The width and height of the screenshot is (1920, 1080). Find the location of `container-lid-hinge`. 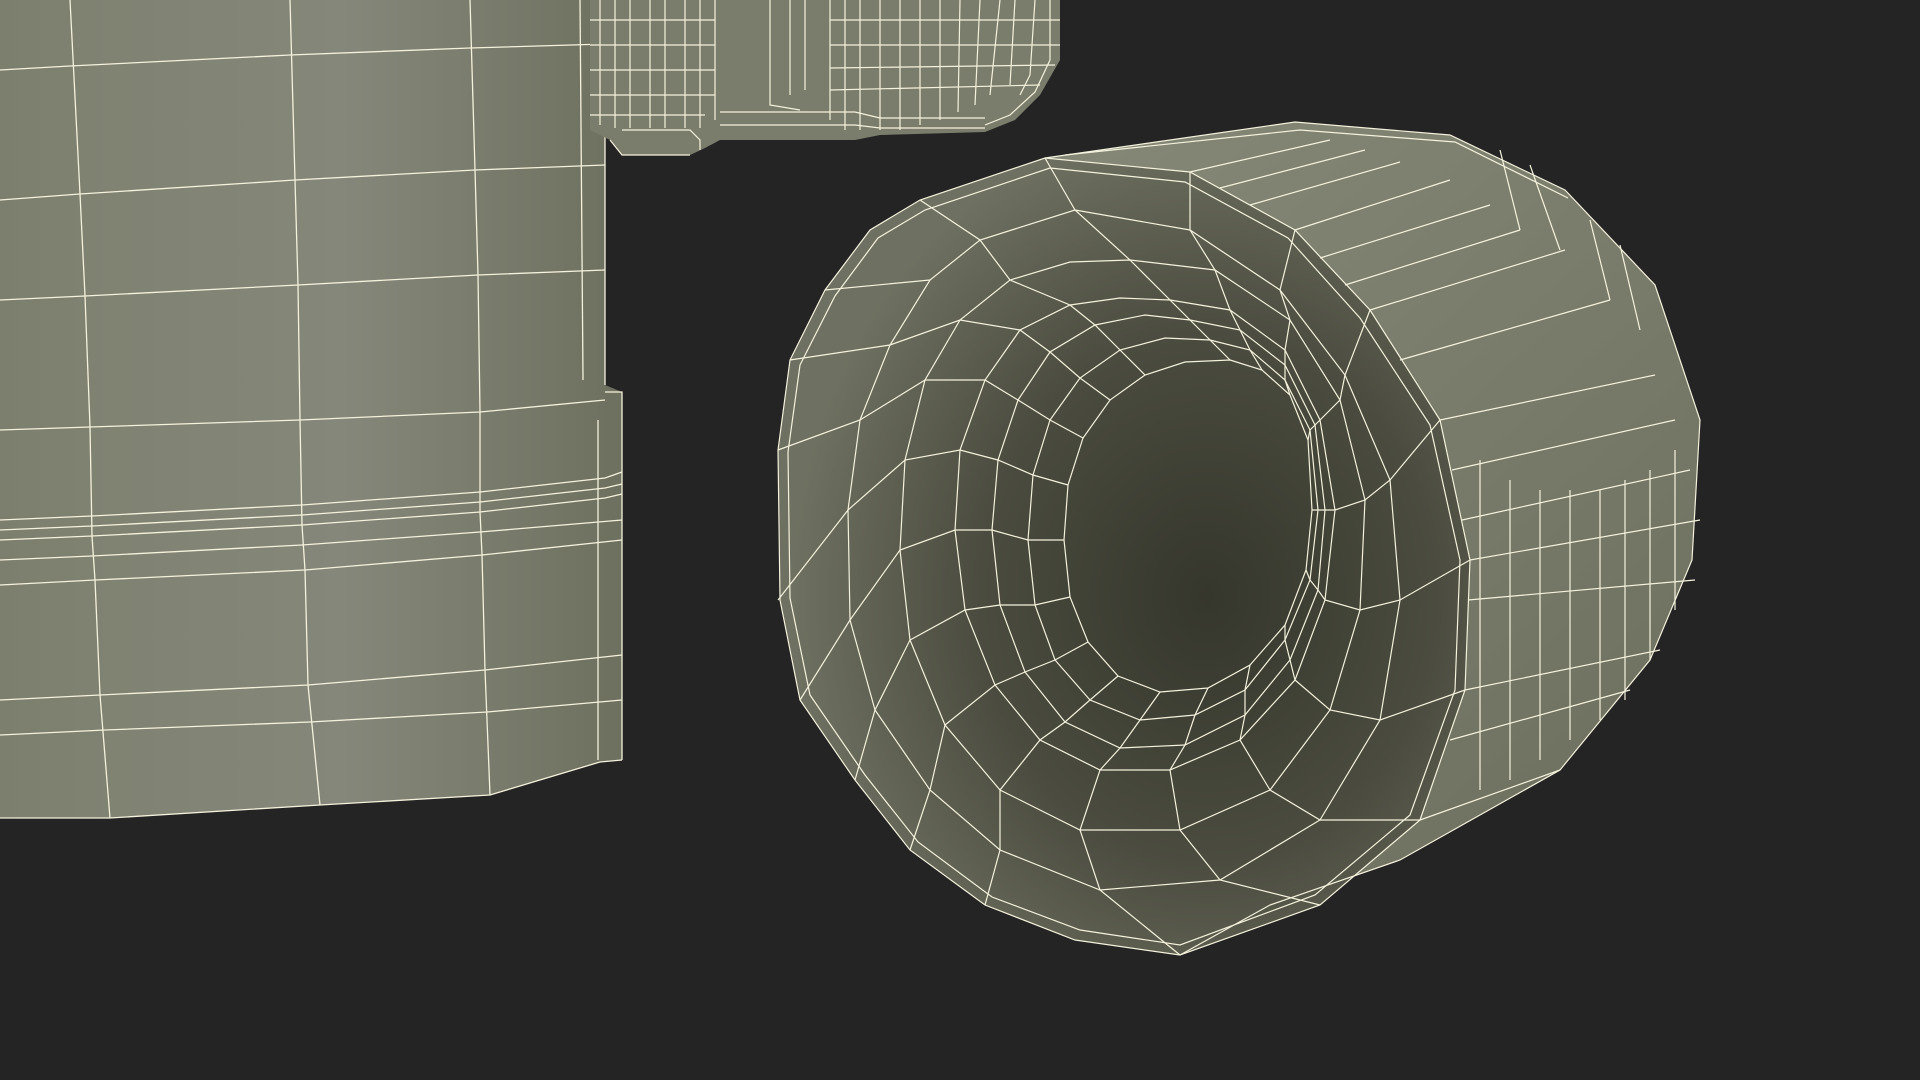

container-lid-hinge is located at coordinates (825, 78).